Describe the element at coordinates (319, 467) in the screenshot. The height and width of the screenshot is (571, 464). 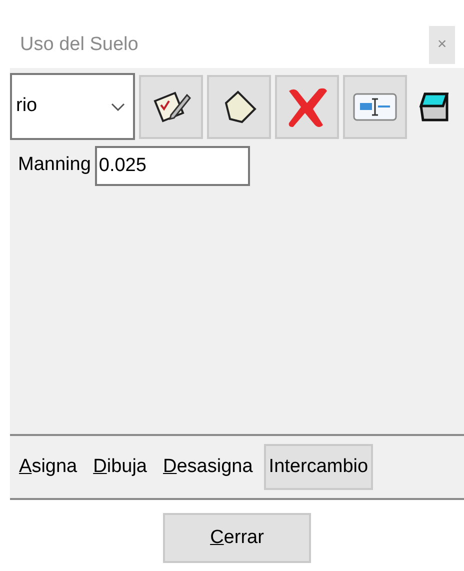
I see `action-button: Intercambio` at that location.